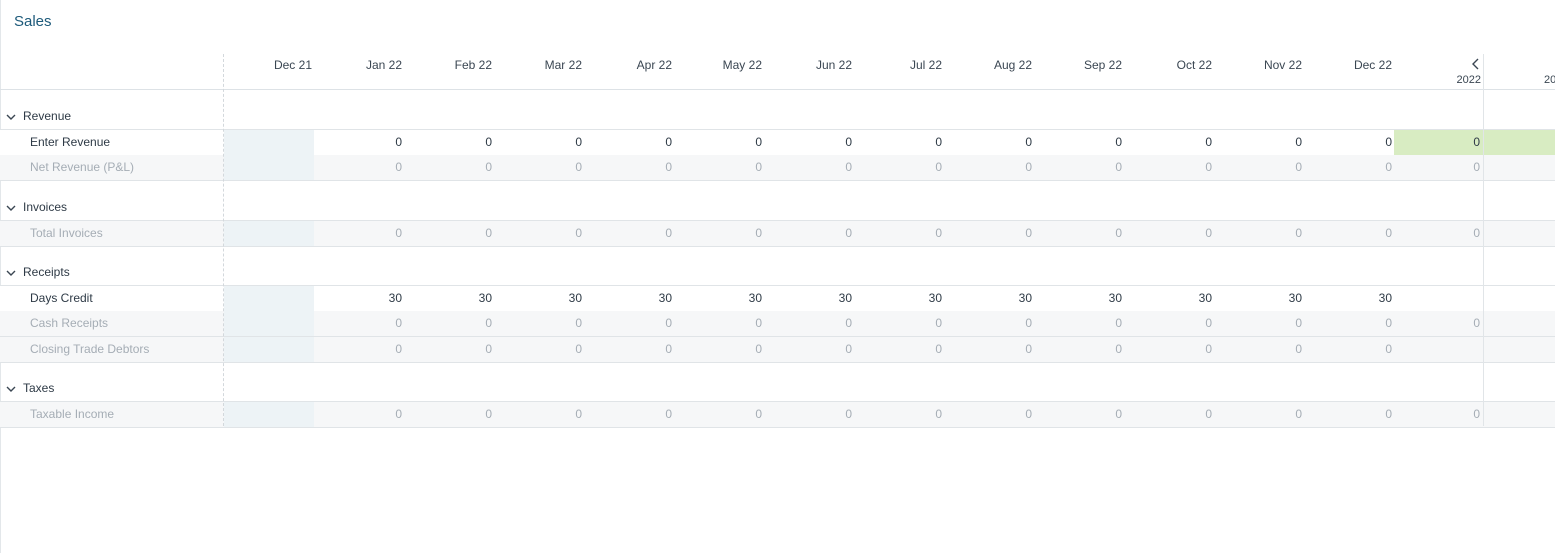 Image resolution: width=1555 pixels, height=553 pixels. Describe the element at coordinates (777, 207) in the screenshot. I see `section-header-invoices: Invoices` at that location.